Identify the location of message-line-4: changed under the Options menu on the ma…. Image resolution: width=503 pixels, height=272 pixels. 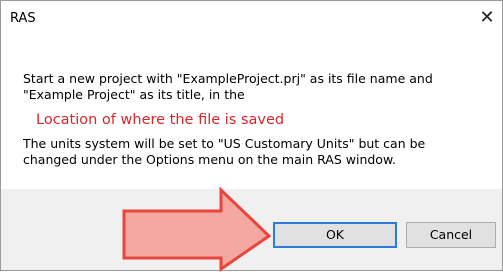
(209, 159).